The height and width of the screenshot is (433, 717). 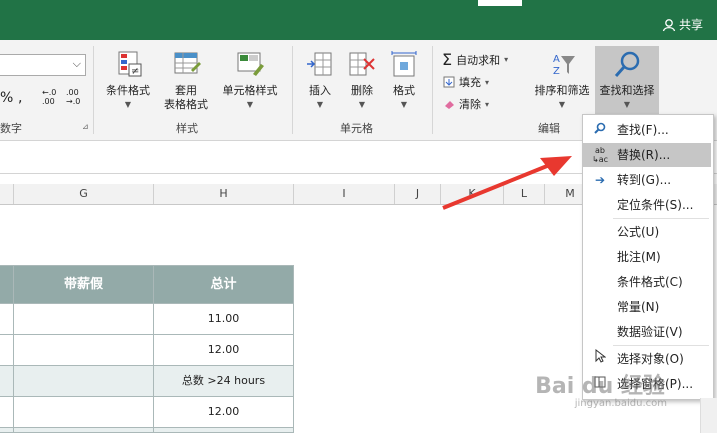 I want to click on sort-filter-icon: AZ, so click(x=564, y=65).